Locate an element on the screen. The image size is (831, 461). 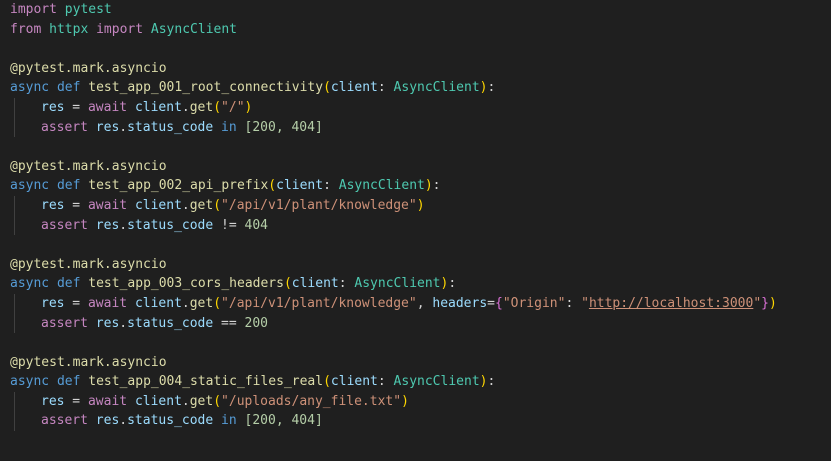
function-name: test_app_003_cors_headers is located at coordinates (186, 284).